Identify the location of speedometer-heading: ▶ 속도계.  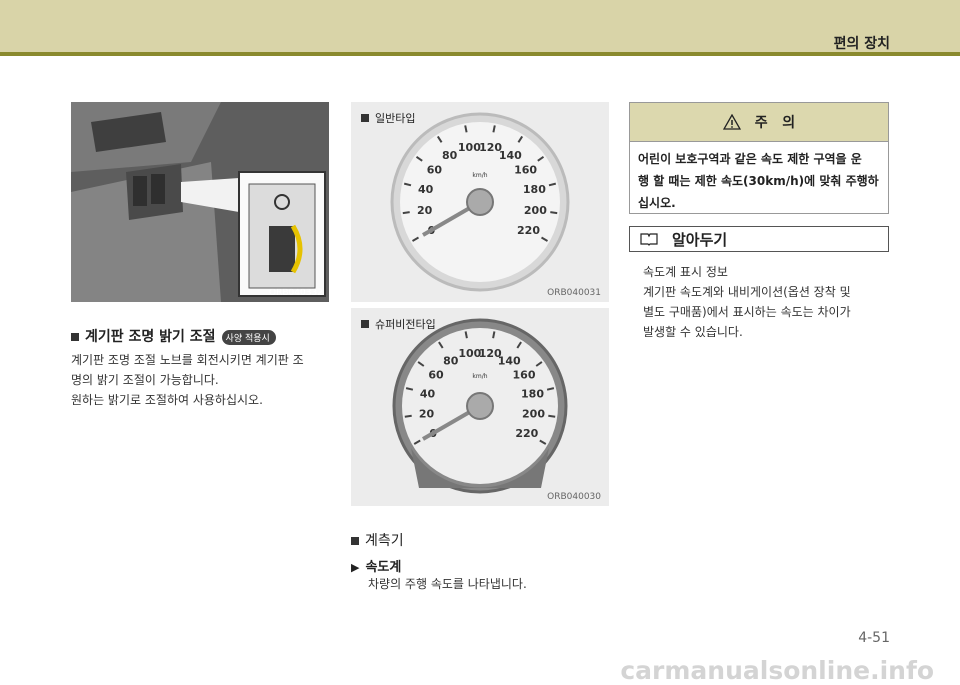
(376, 567).